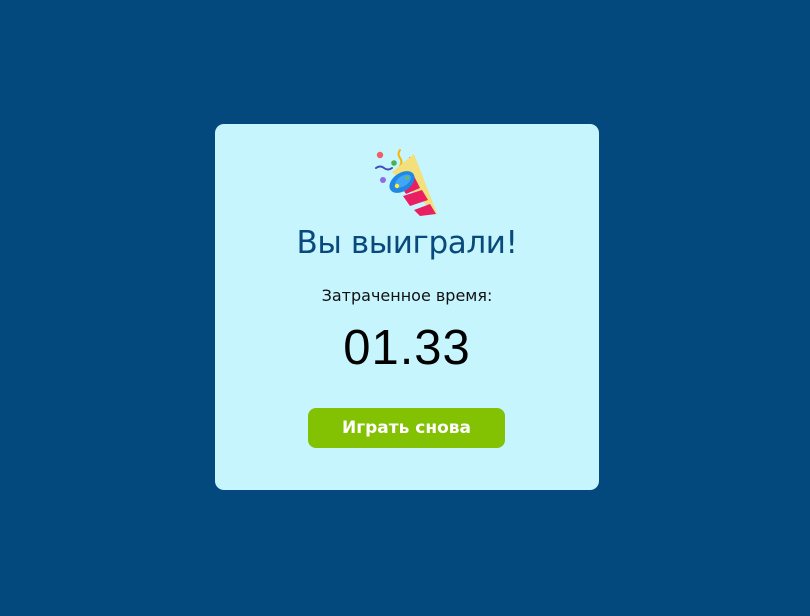 This screenshot has width=810, height=616. What do you see at coordinates (407, 348) in the screenshot?
I see `time-spent-value: 01.33` at bounding box center [407, 348].